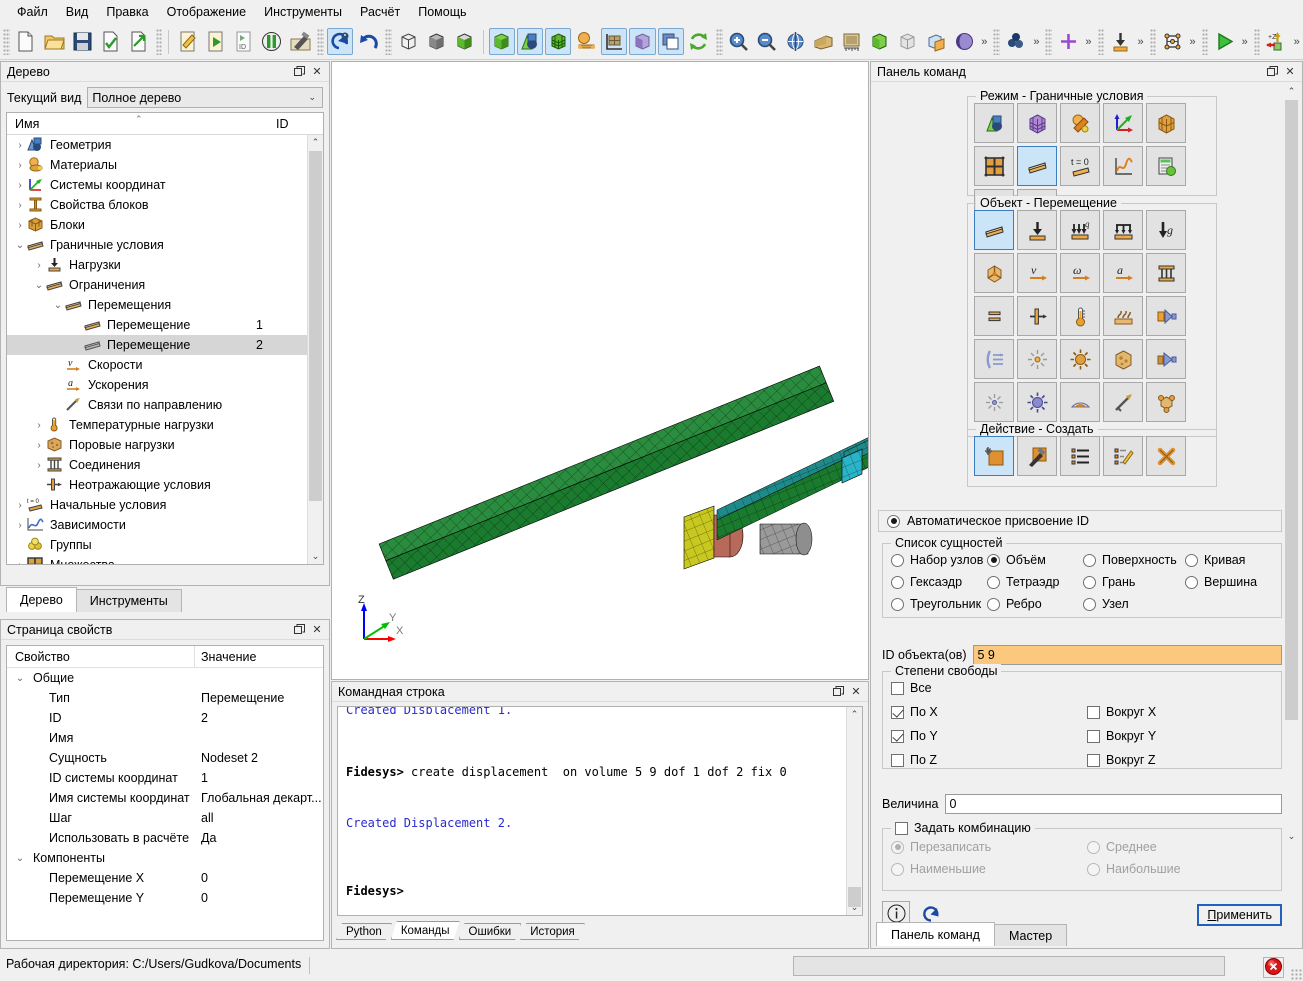 This screenshot has width=1303, height=981. What do you see at coordinates (157, 185) in the screenshot?
I see `tree-row: › Системы координат` at bounding box center [157, 185].